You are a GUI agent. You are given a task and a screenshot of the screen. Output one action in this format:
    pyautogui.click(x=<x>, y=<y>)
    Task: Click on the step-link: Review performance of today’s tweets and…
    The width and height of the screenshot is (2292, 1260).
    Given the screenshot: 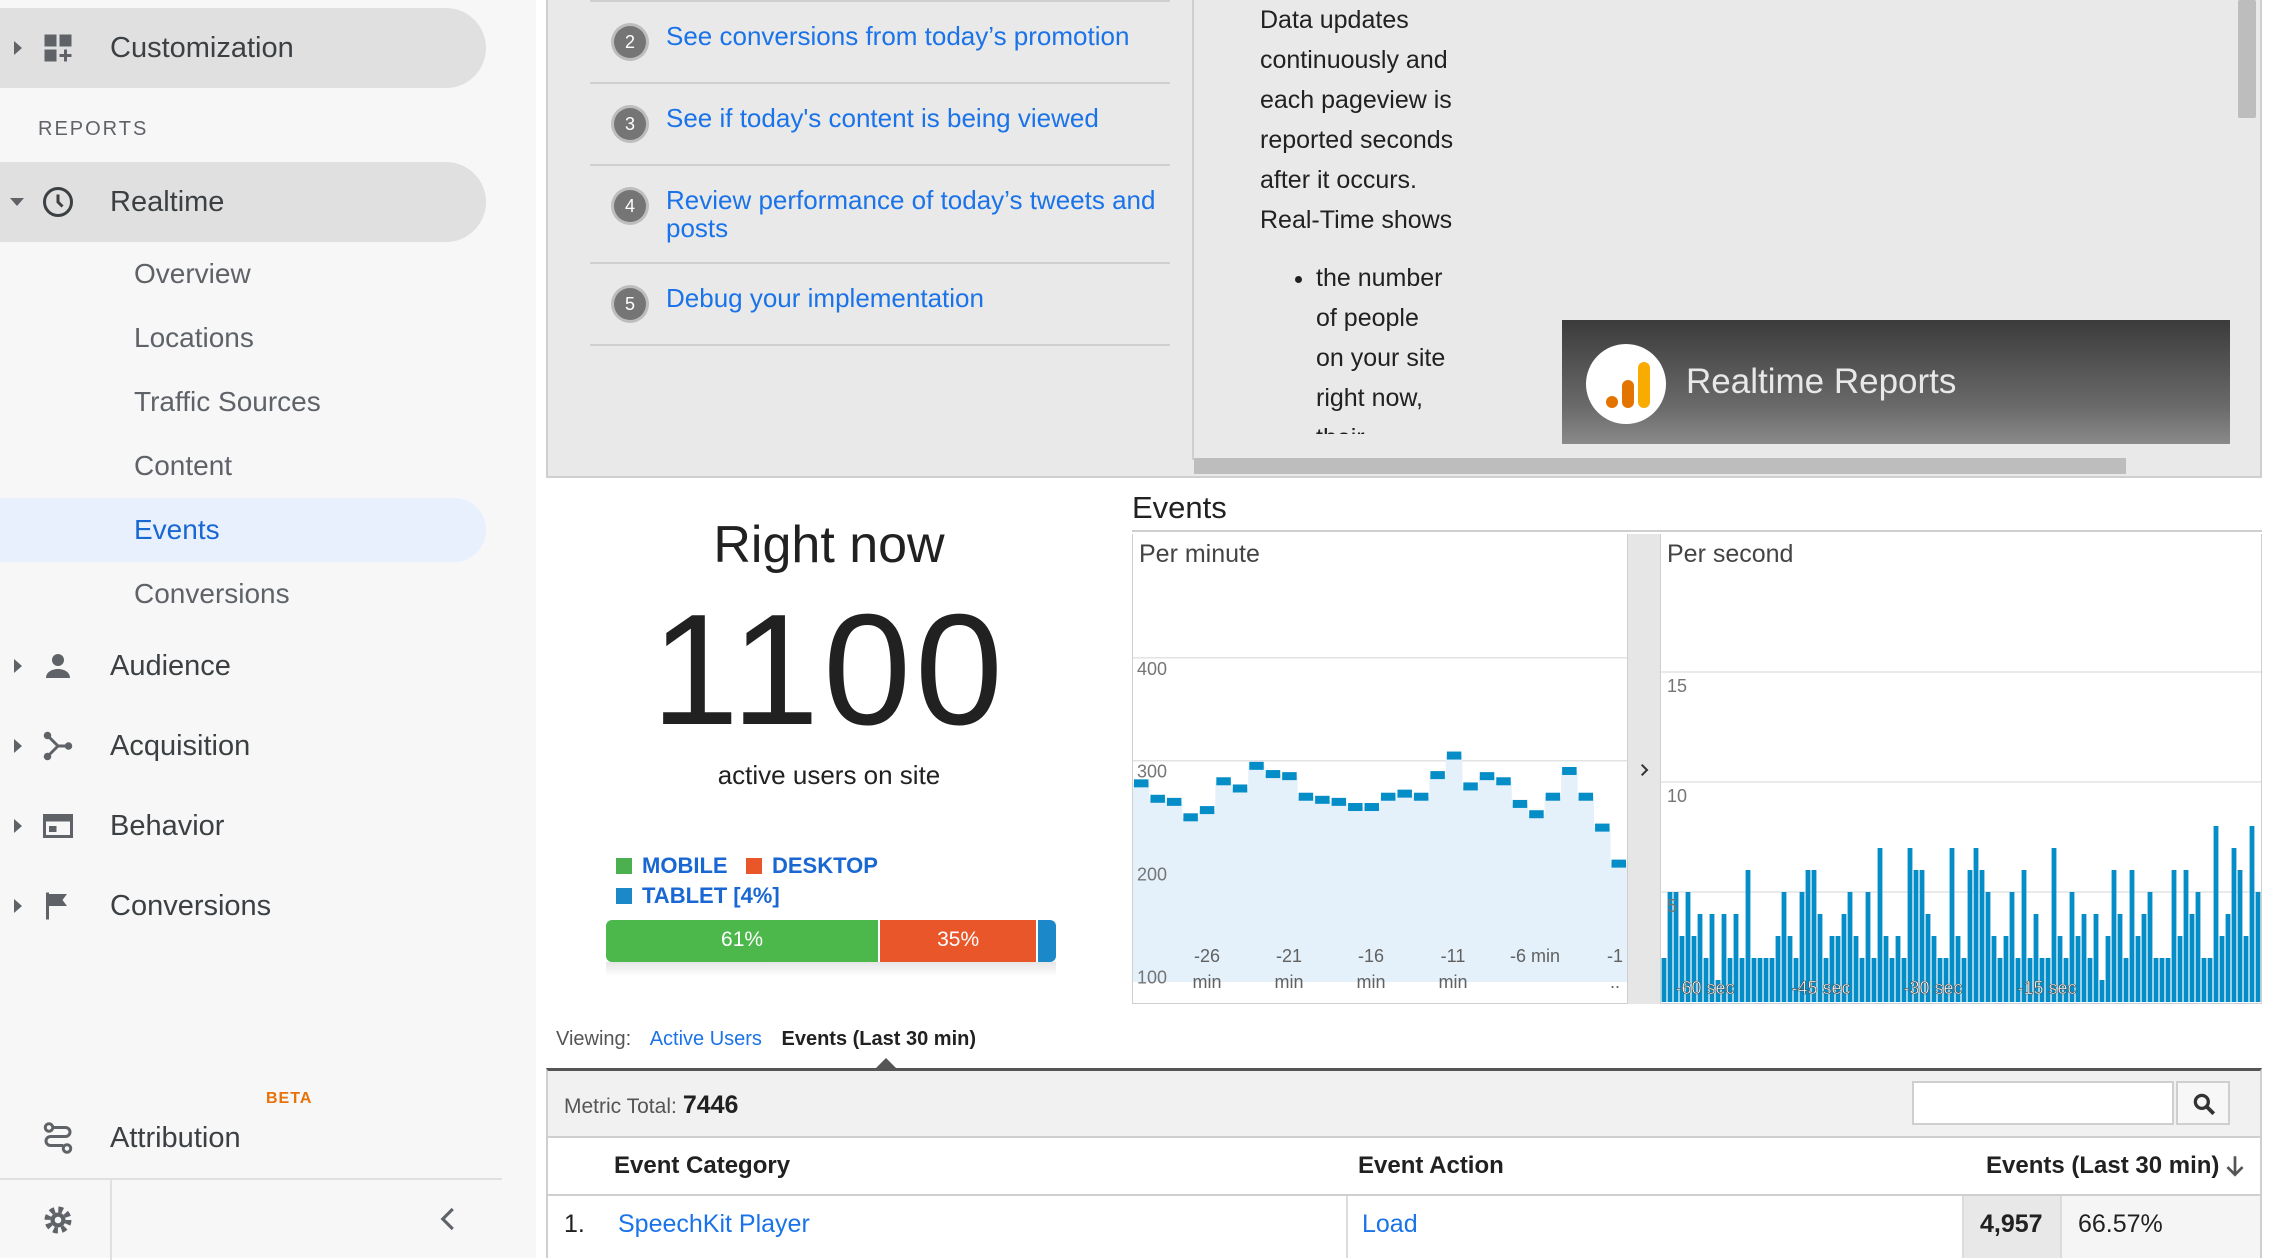 What is the action you would take?
    pyautogui.click(x=910, y=214)
    